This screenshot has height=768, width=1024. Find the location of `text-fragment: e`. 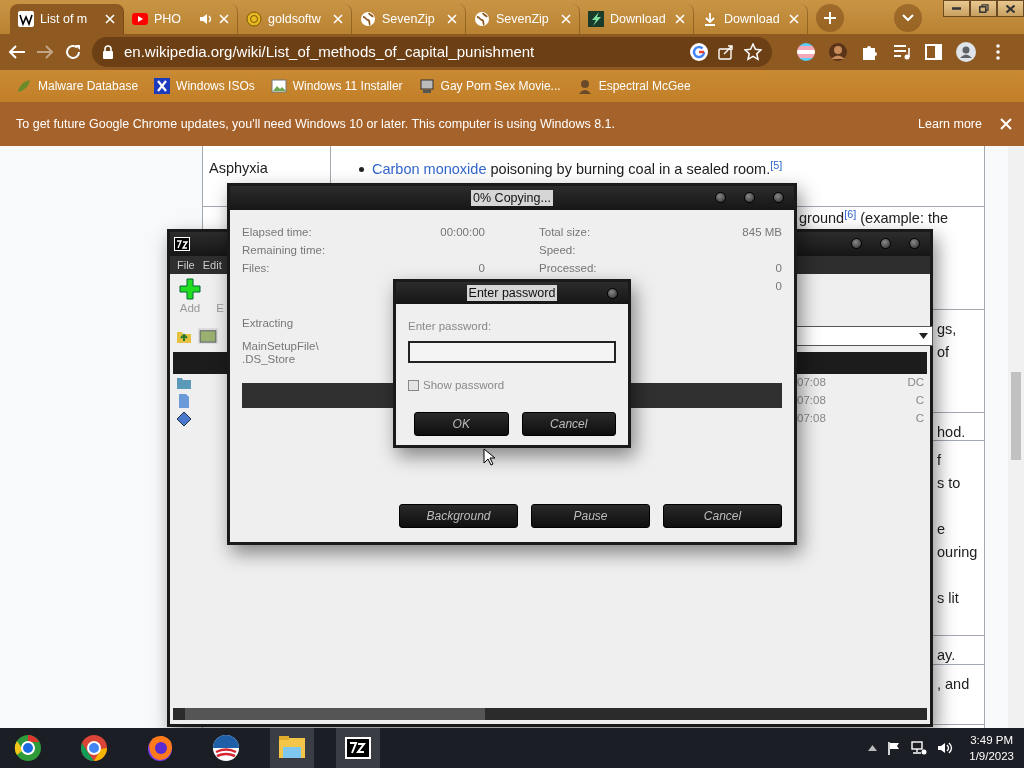

text-fragment: e is located at coordinates (942, 529).